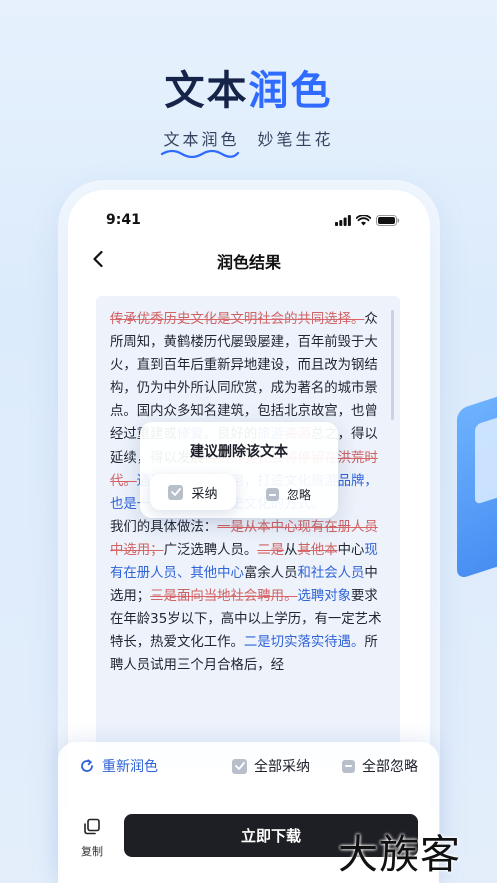 The width and height of the screenshot is (497, 883). What do you see at coordinates (237, 319) in the screenshot?
I see `deleted-text-segment: 传承优秀历史文化是文明社会的共同选择。` at bounding box center [237, 319].